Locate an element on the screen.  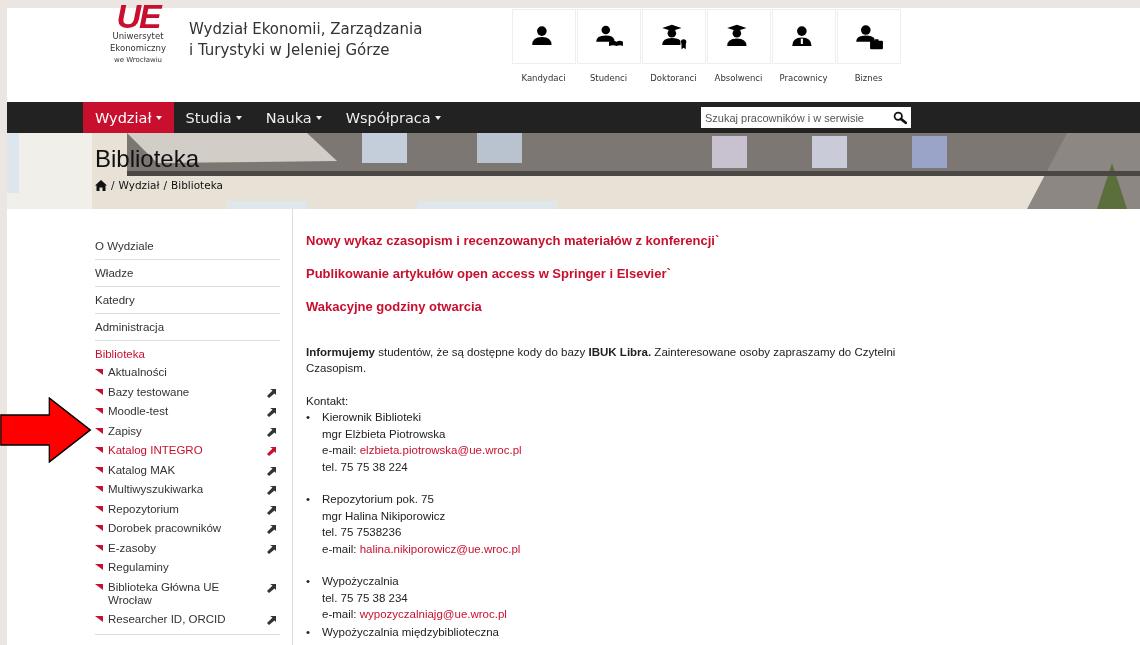
contact-text: mgr Halina Nikiporowicz is located at coordinates (384, 516).